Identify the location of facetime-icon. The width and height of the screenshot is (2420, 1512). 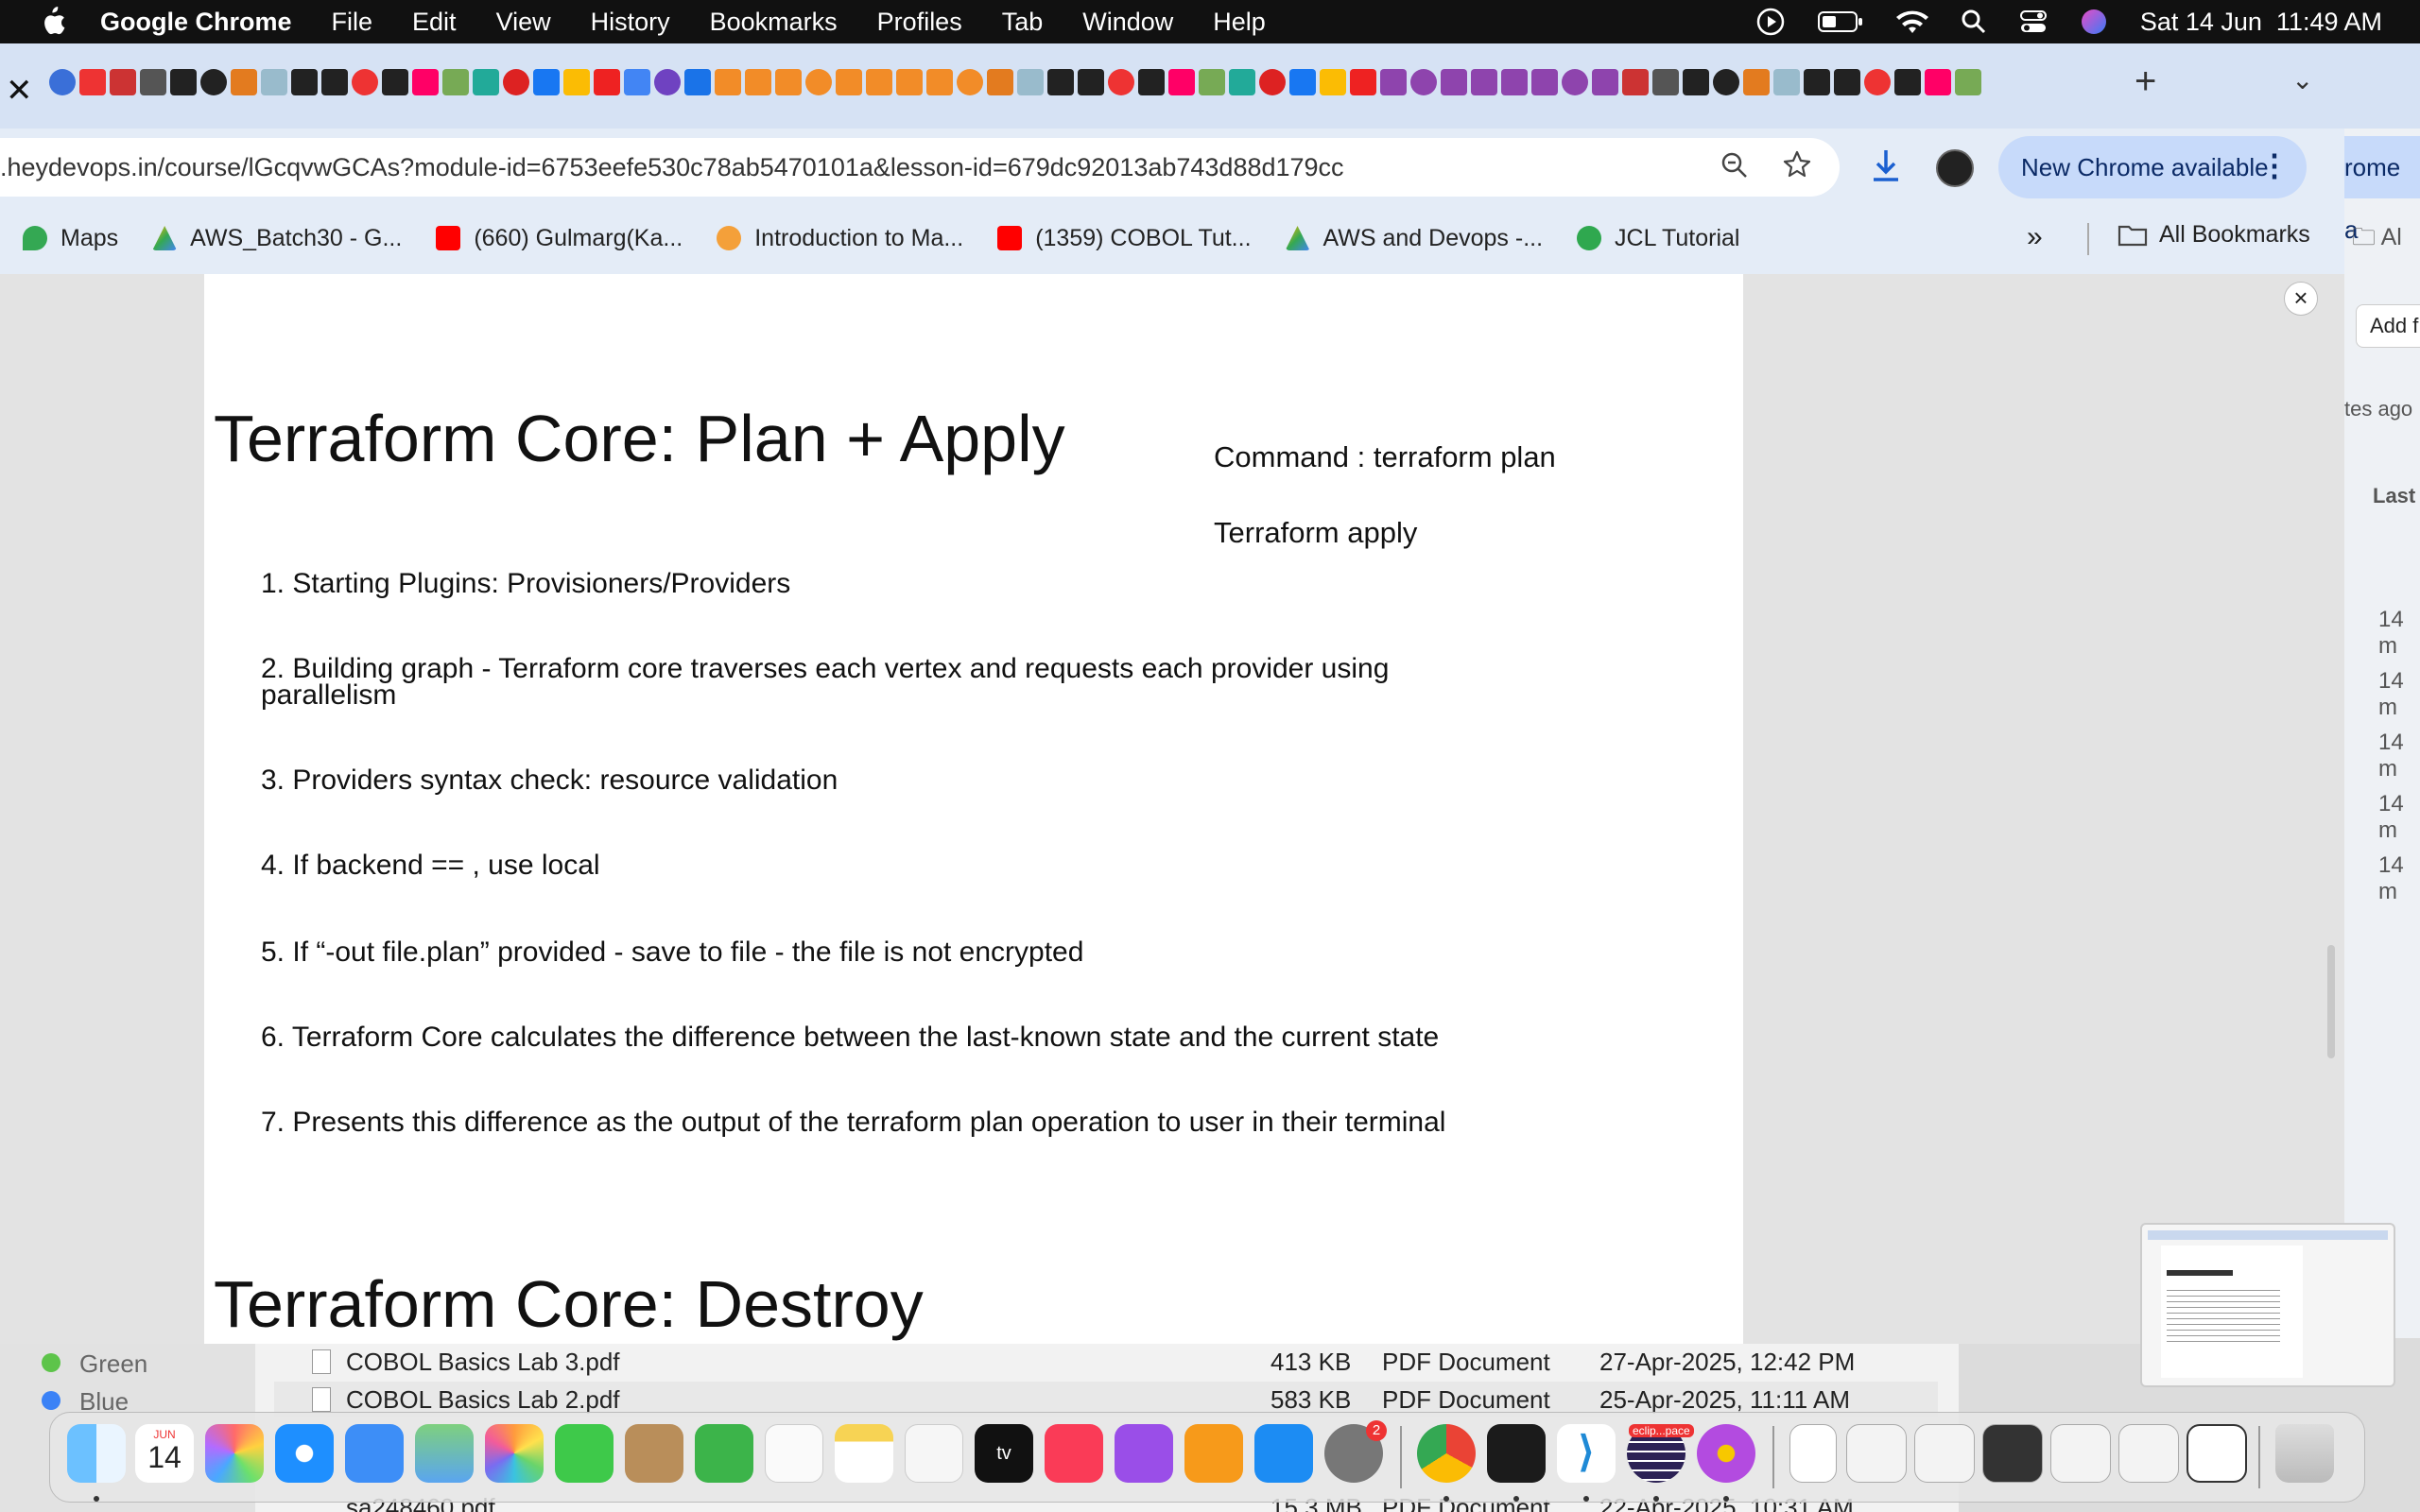
(584, 1453).